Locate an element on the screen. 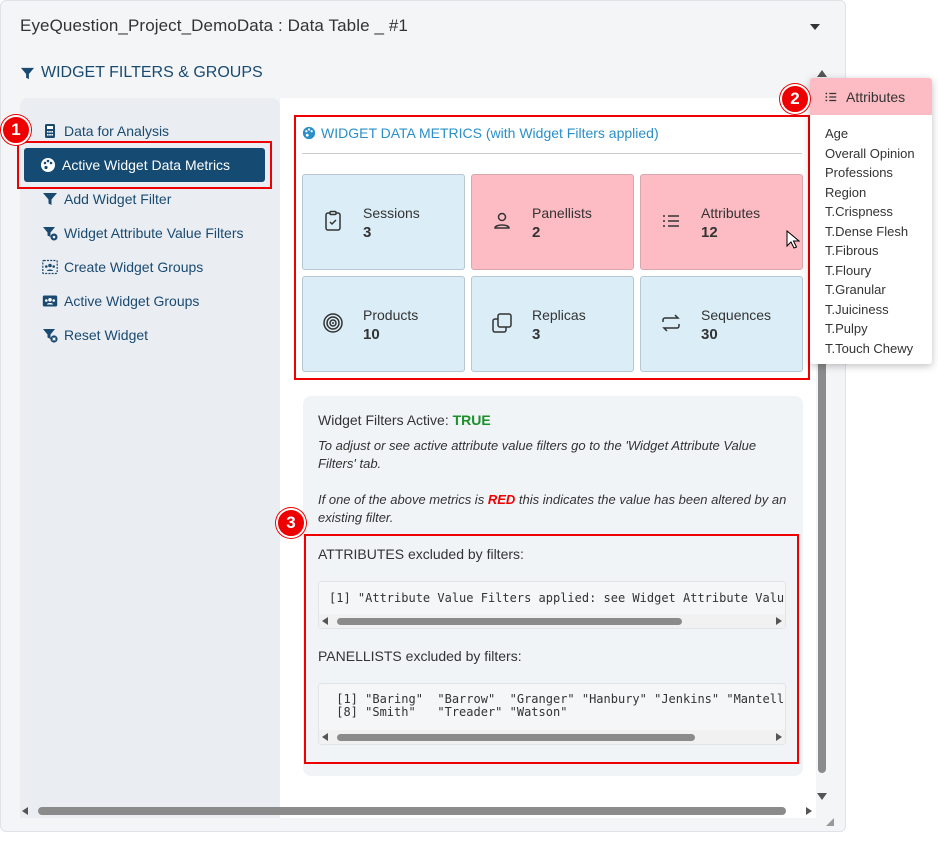 The image size is (938, 841). sidebar-item-active-widget-groups: Active Widget Groups is located at coordinates (120, 301).